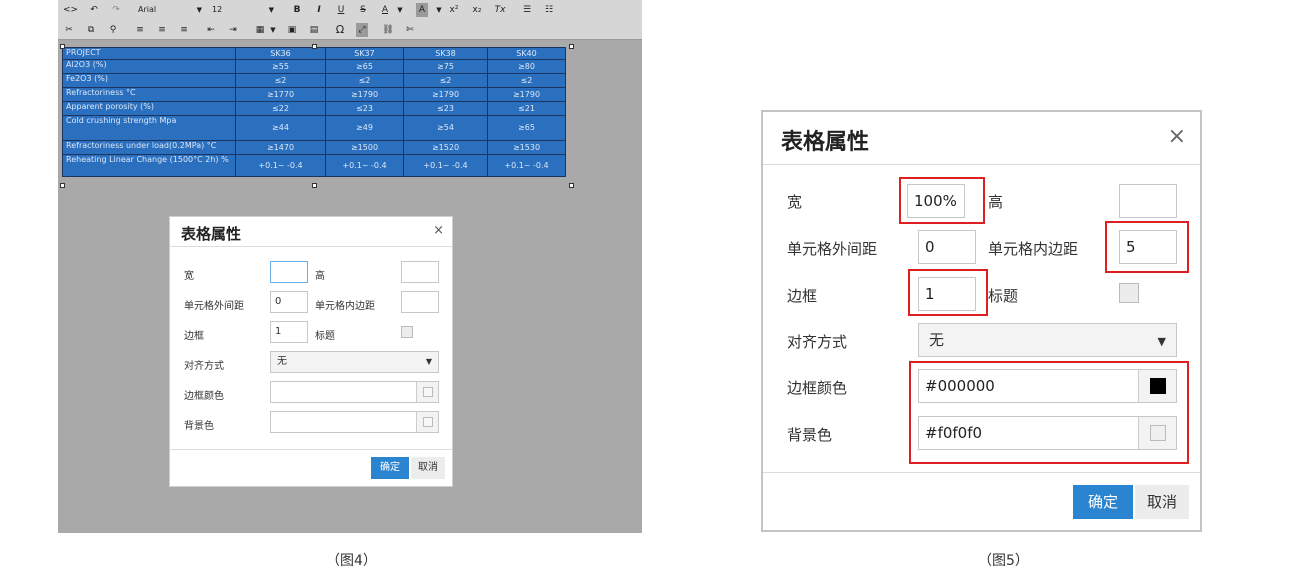 The image size is (1300, 570). I want to click on italic-icon: I, so click(319, 10).